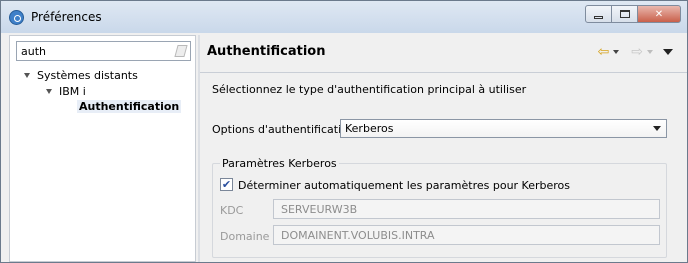 This screenshot has height=263, width=688. I want to click on kerberos-group-title: Paramètres Kerberos, so click(279, 163).